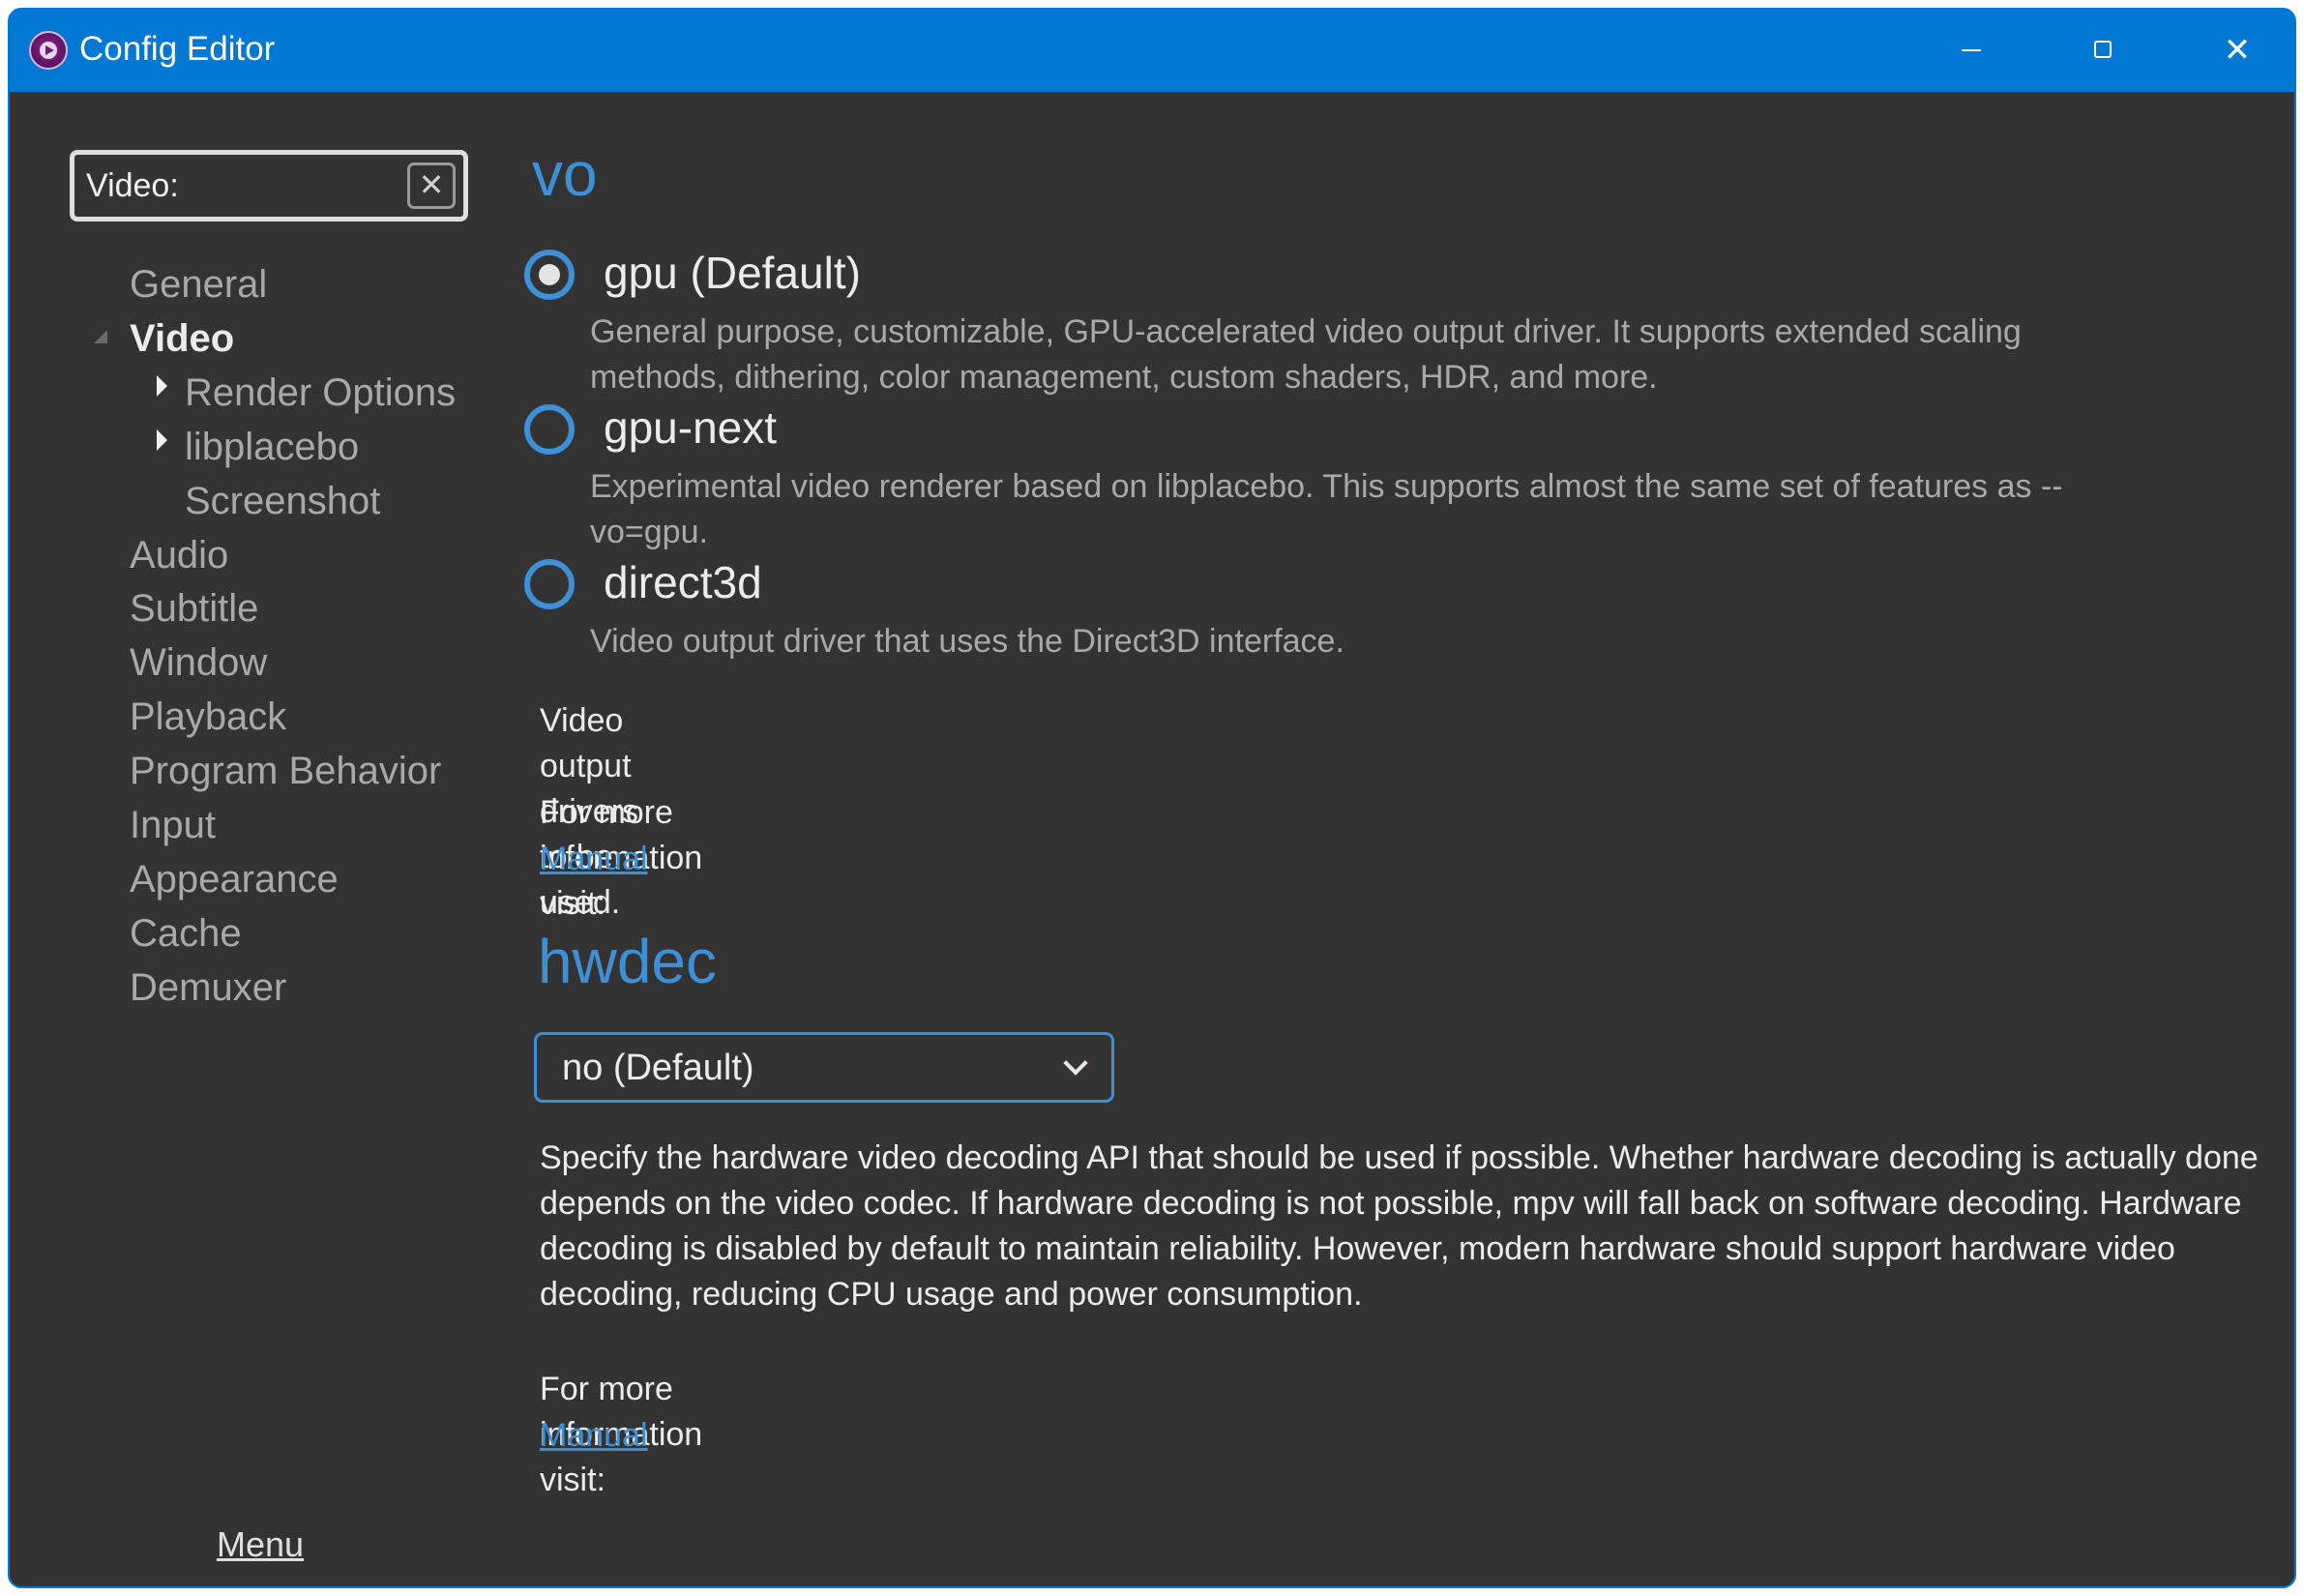 The image size is (2304, 1596). I want to click on mpv-app-icon, so click(48, 50).